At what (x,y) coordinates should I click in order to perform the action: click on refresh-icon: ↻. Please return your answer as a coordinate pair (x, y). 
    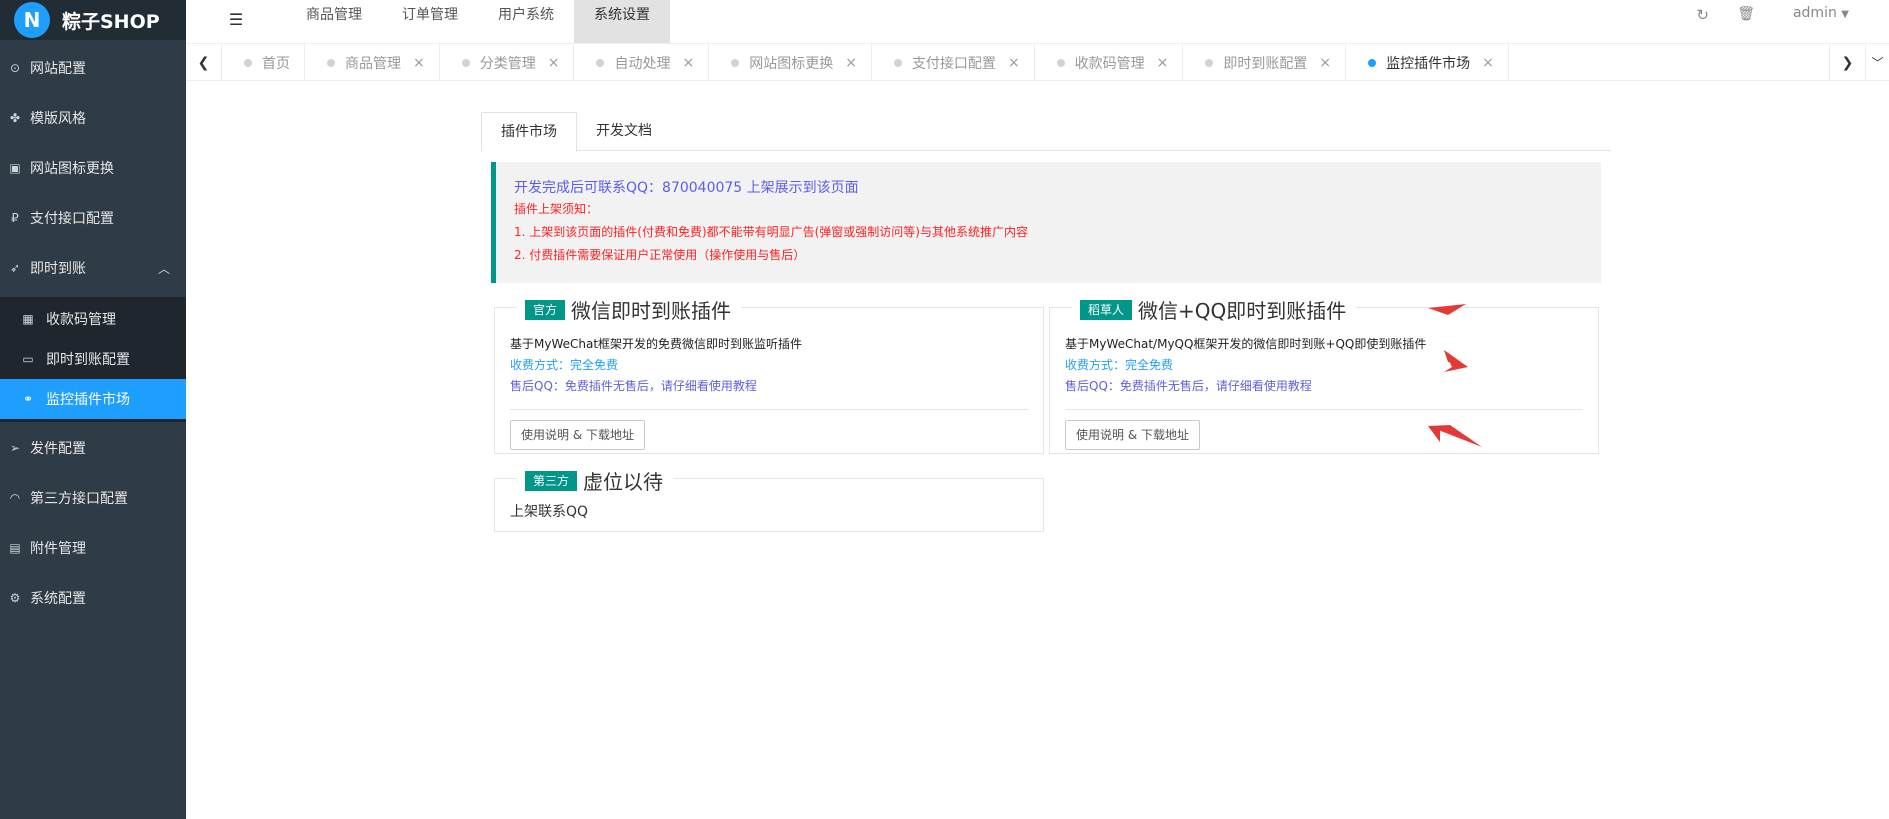
    Looking at the image, I should click on (1702, 15).